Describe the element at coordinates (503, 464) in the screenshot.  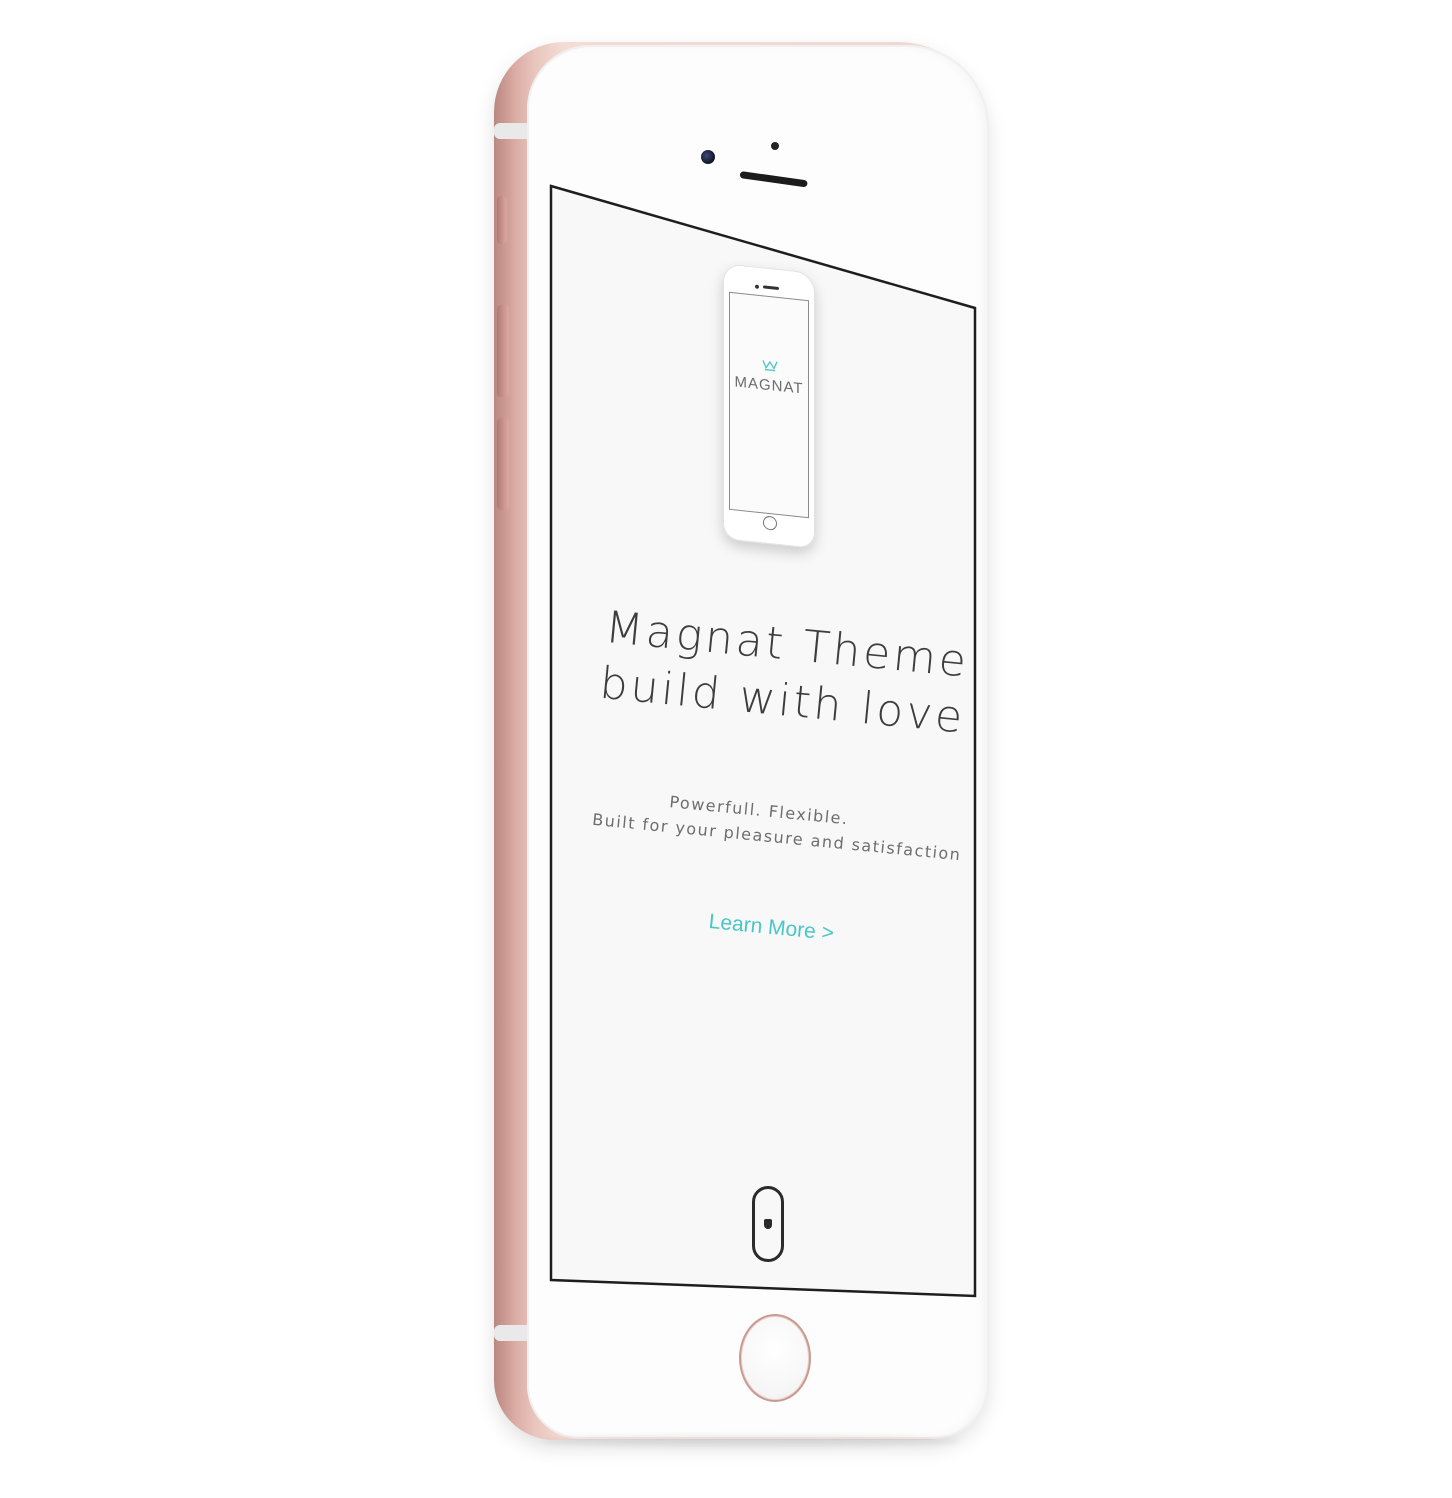
I see `volume-down-button` at that location.